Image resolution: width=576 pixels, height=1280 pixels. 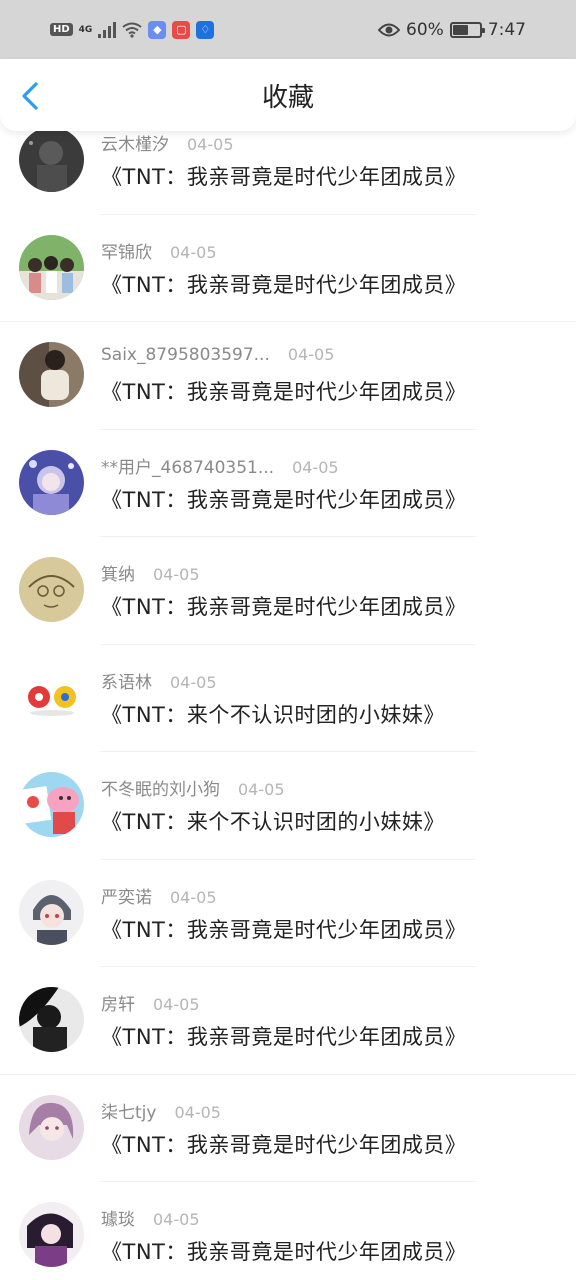 I want to click on bulb-app-icon: ♢, so click(x=205, y=29).